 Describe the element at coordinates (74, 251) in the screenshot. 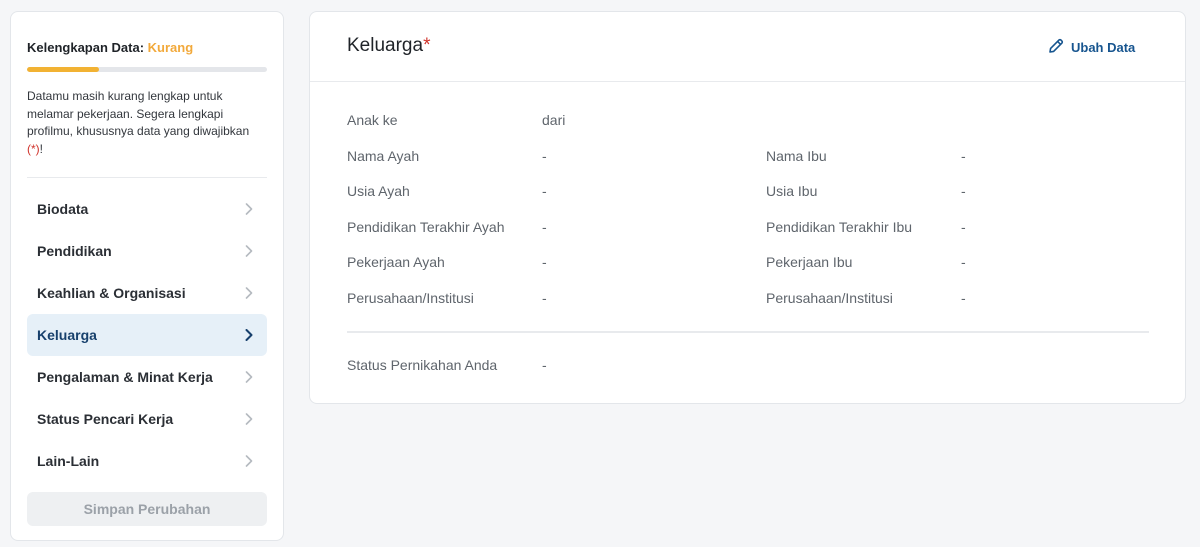

I see `sidebar-item-label: Pendidikan` at that location.